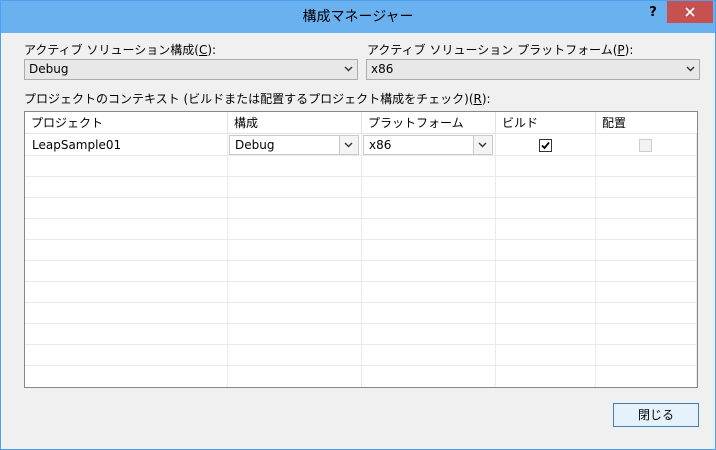 This screenshot has width=716, height=450. Describe the element at coordinates (380, 145) in the screenshot. I see `row-platform-value: x86` at that location.